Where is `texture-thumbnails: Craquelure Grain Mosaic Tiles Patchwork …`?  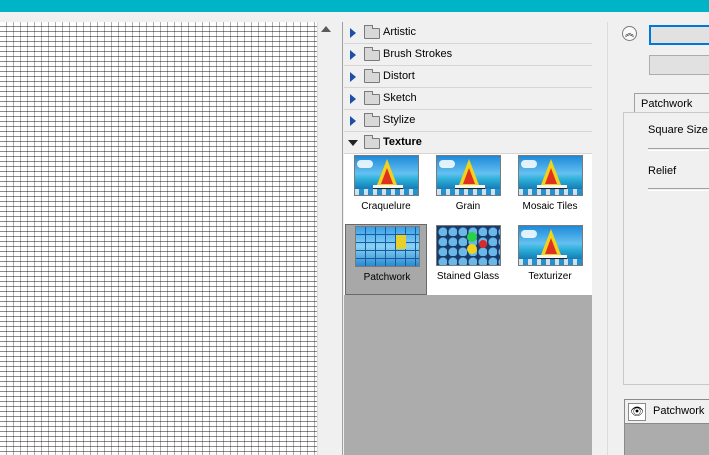
texture-thumbnails: Craquelure Grain Mosaic Tiles Patchwork … is located at coordinates (468, 224).